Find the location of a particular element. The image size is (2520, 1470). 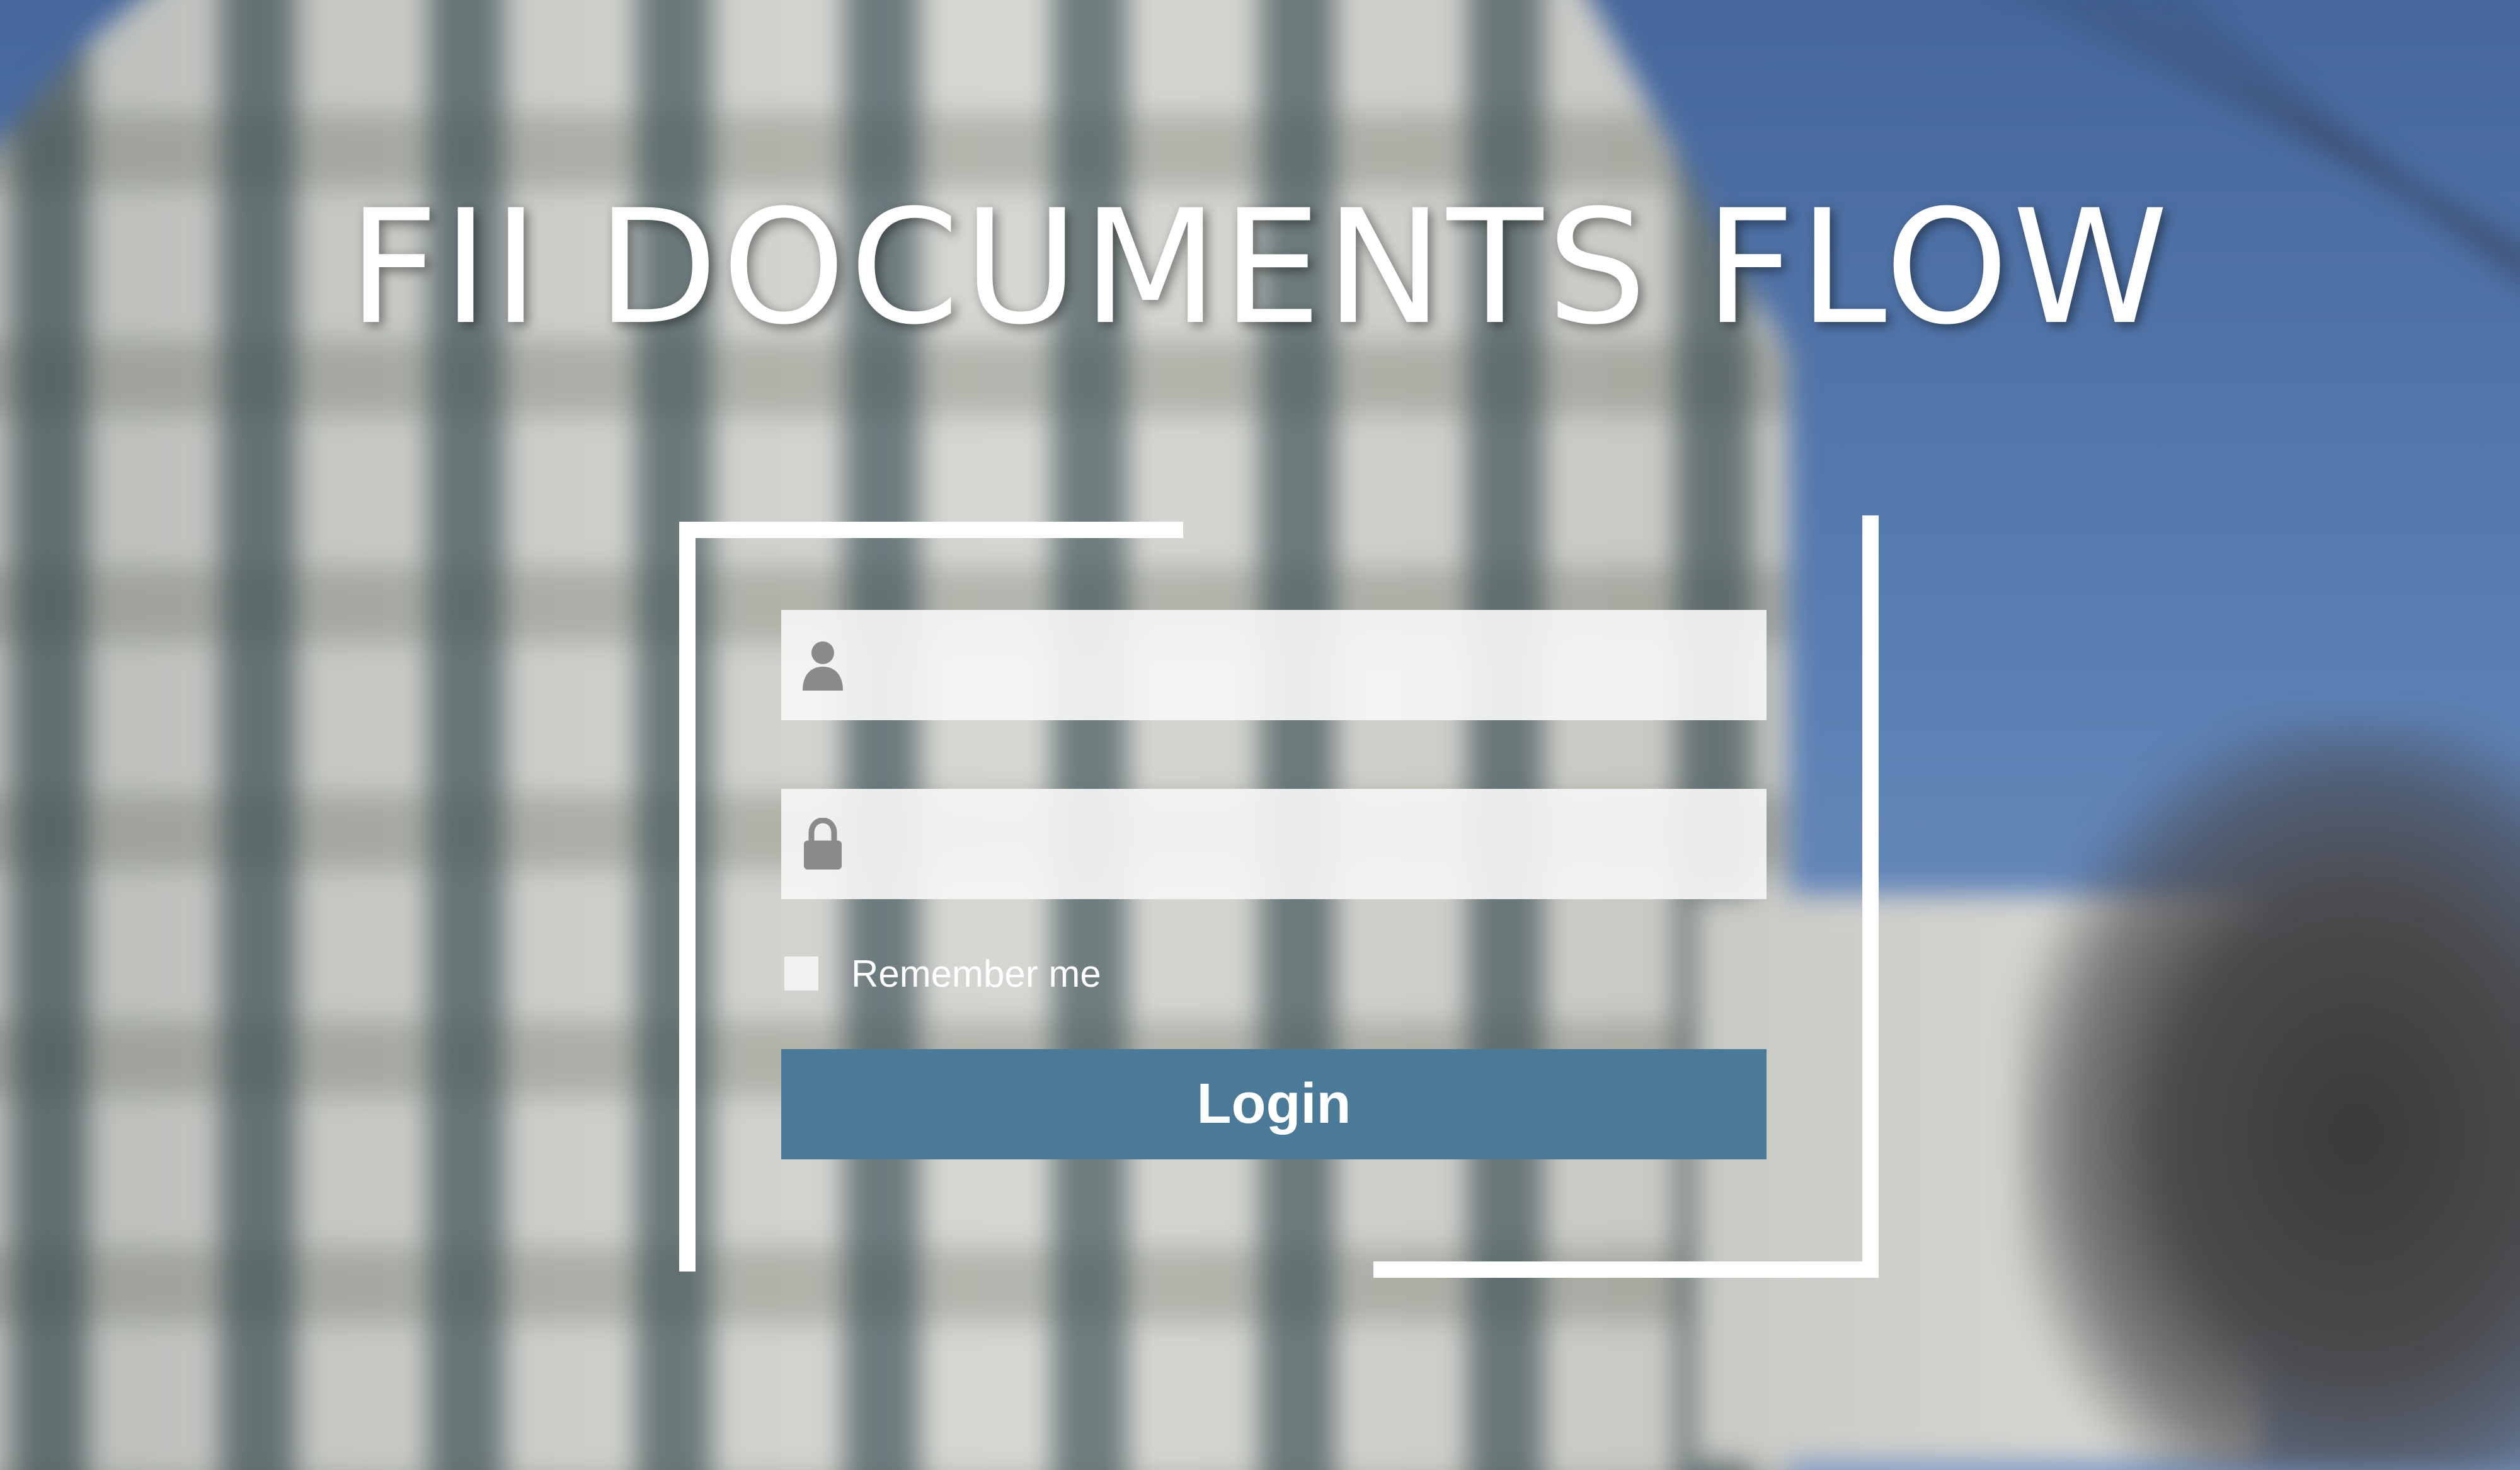

username-field is located at coordinates (1274, 665).